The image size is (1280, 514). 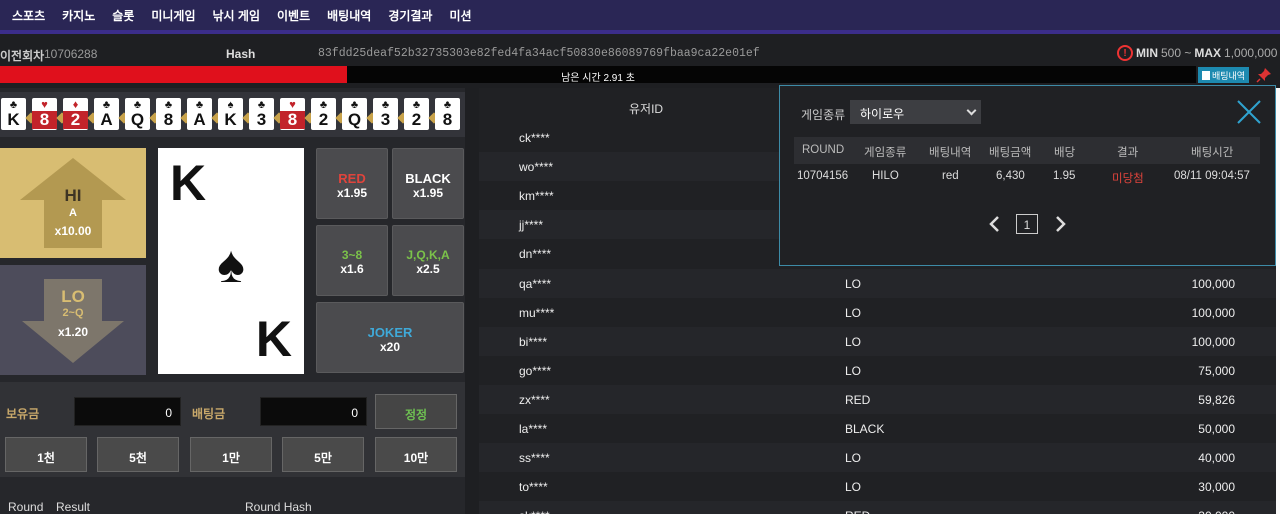 I want to click on chip-5k-button: 5천, so click(x=138, y=454).